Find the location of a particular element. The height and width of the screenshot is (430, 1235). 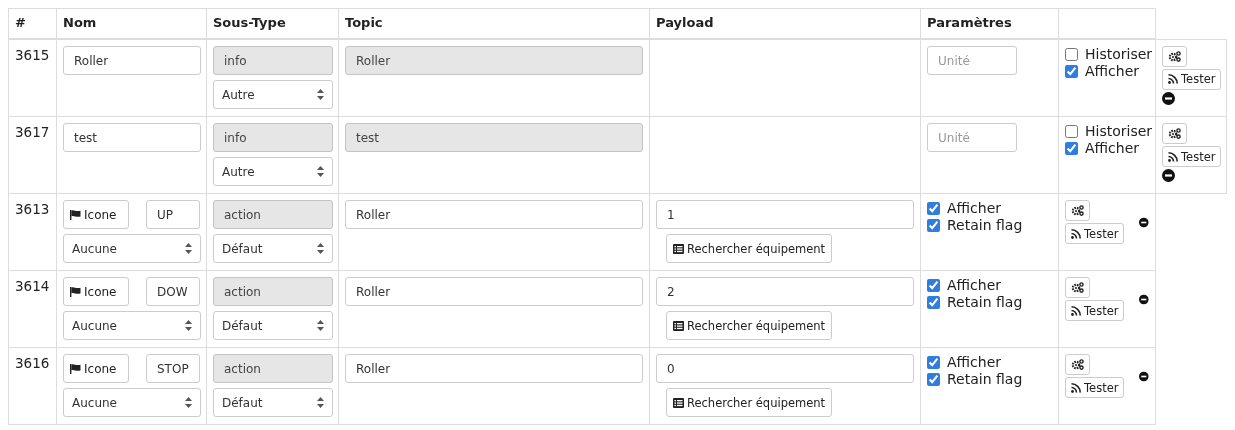

column-header: Payload is located at coordinates (785, 23).